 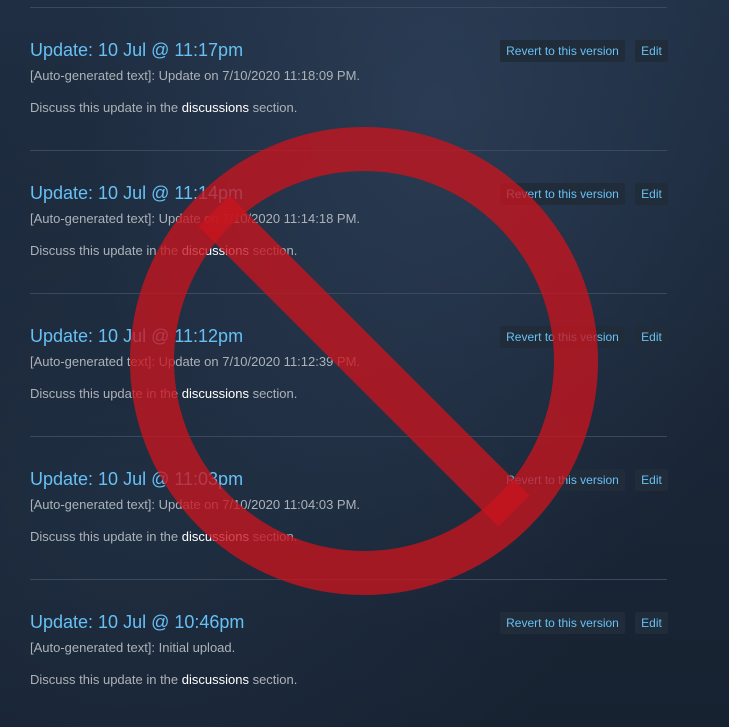 What do you see at coordinates (137, 479) in the screenshot?
I see `update-title: Update: 10 Jul @ 11:03pm` at bounding box center [137, 479].